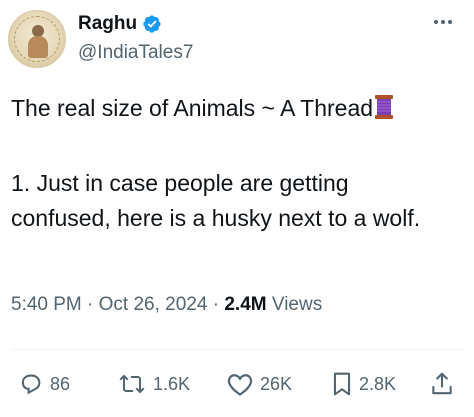  What do you see at coordinates (153, 304) in the screenshot?
I see `tweet-date: Oct 26, 2024` at bounding box center [153, 304].